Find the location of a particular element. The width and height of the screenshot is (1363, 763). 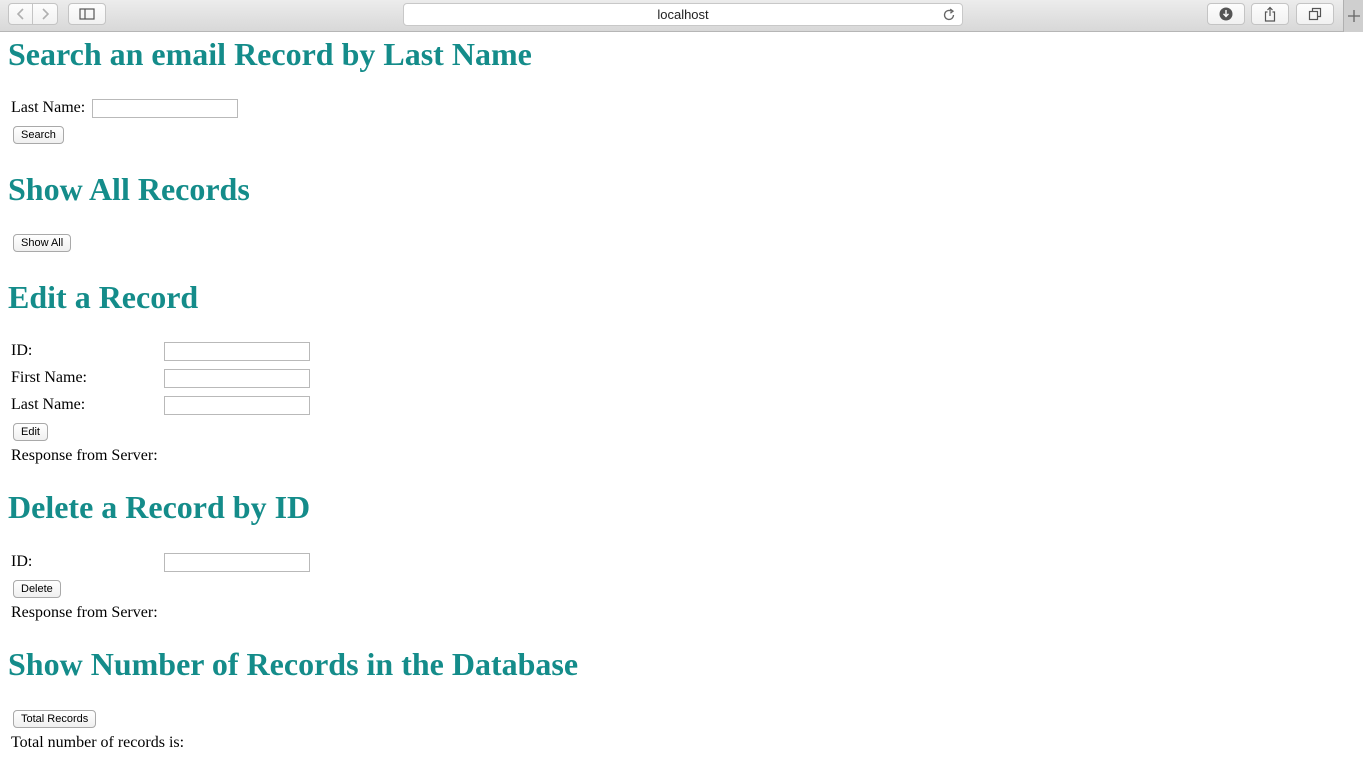

sidebar-button is located at coordinates (87, 14).